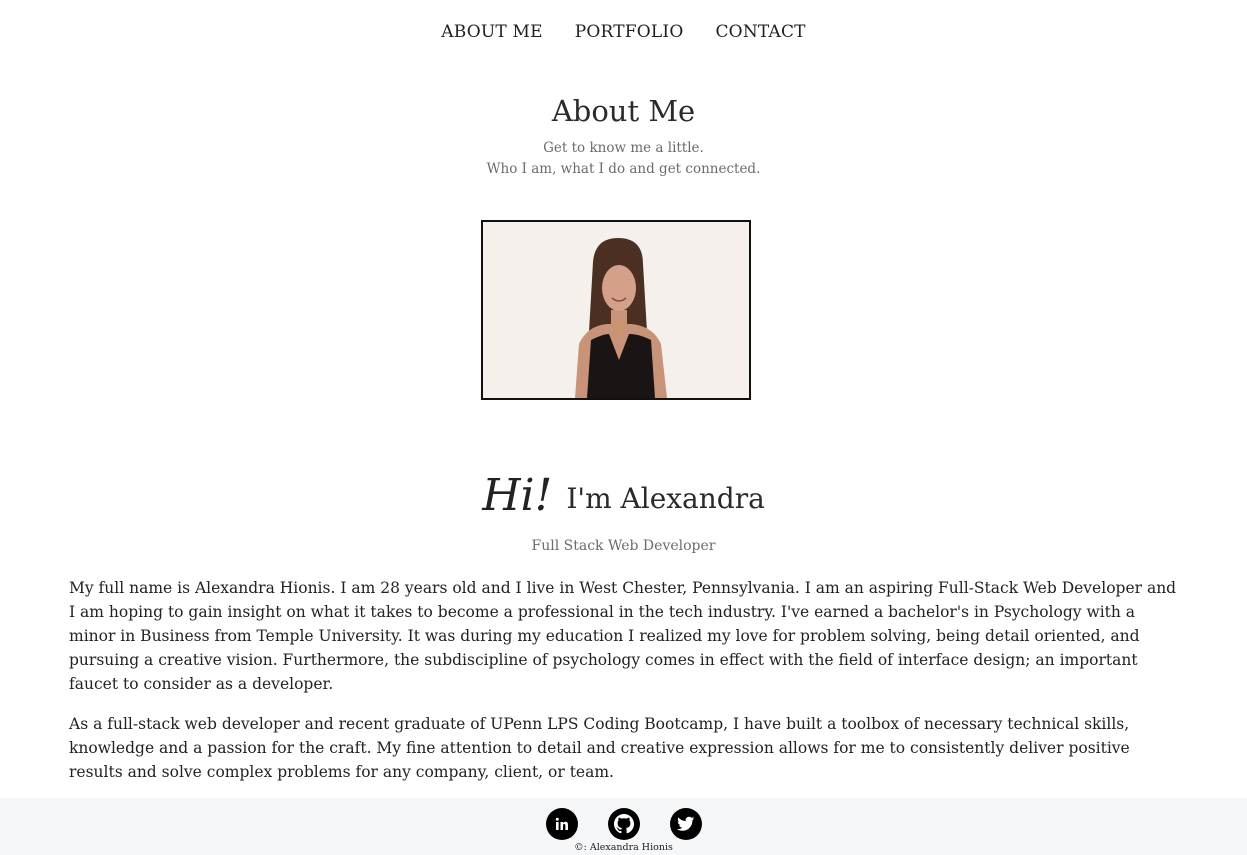 Image resolution: width=1247 pixels, height=855 pixels. What do you see at coordinates (665, 499) in the screenshot?
I see `greeting-name: I'm Alexandra` at bounding box center [665, 499].